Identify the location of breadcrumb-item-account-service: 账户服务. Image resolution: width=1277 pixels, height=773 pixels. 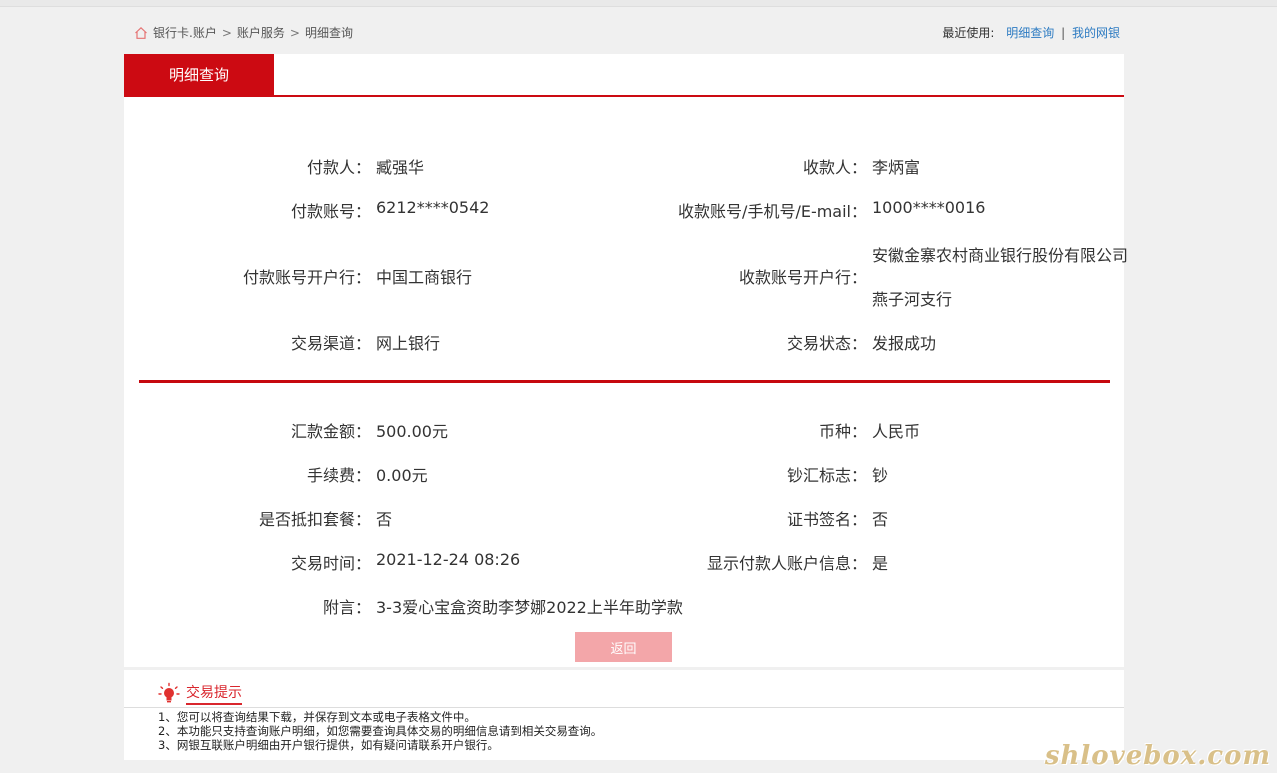
(261, 32).